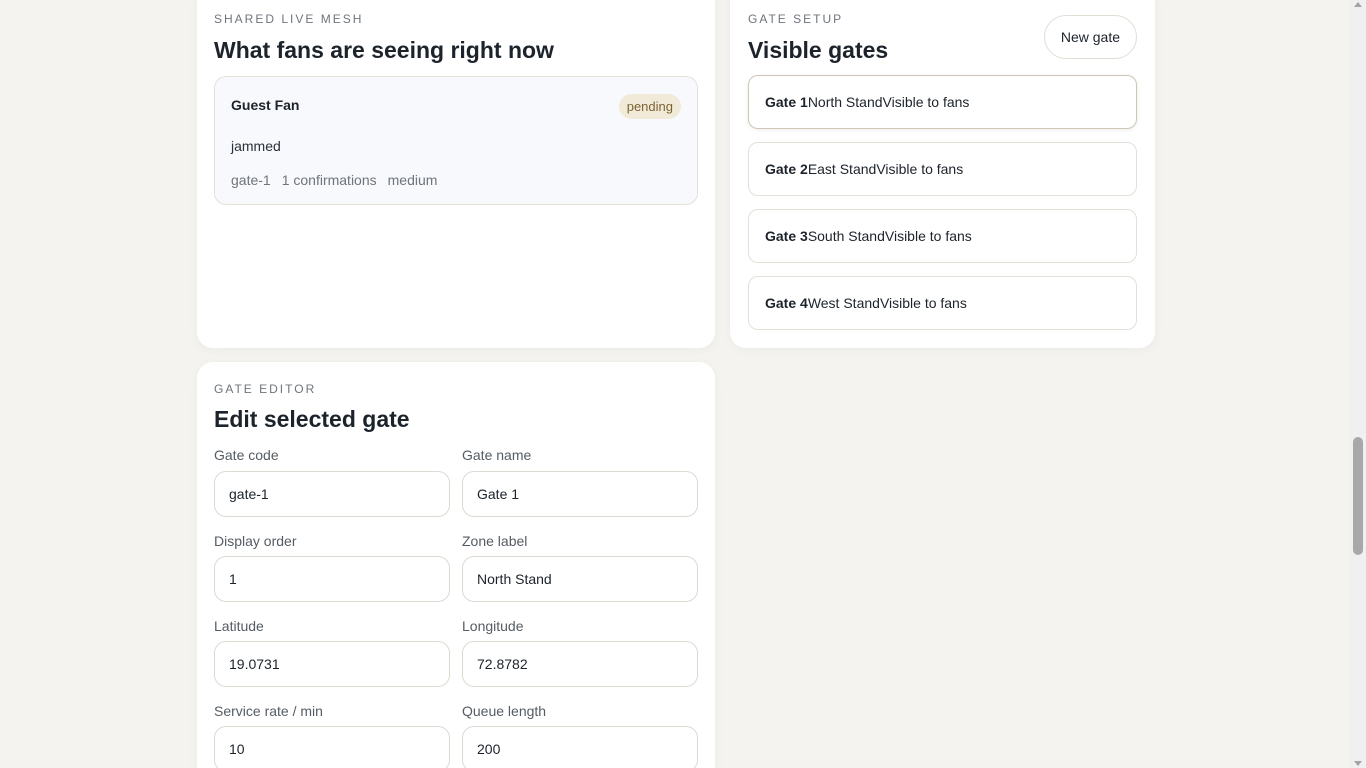 This screenshot has width=1366, height=768. What do you see at coordinates (796, 19) in the screenshot?
I see `gates-eyebrow: GATE SETUP` at bounding box center [796, 19].